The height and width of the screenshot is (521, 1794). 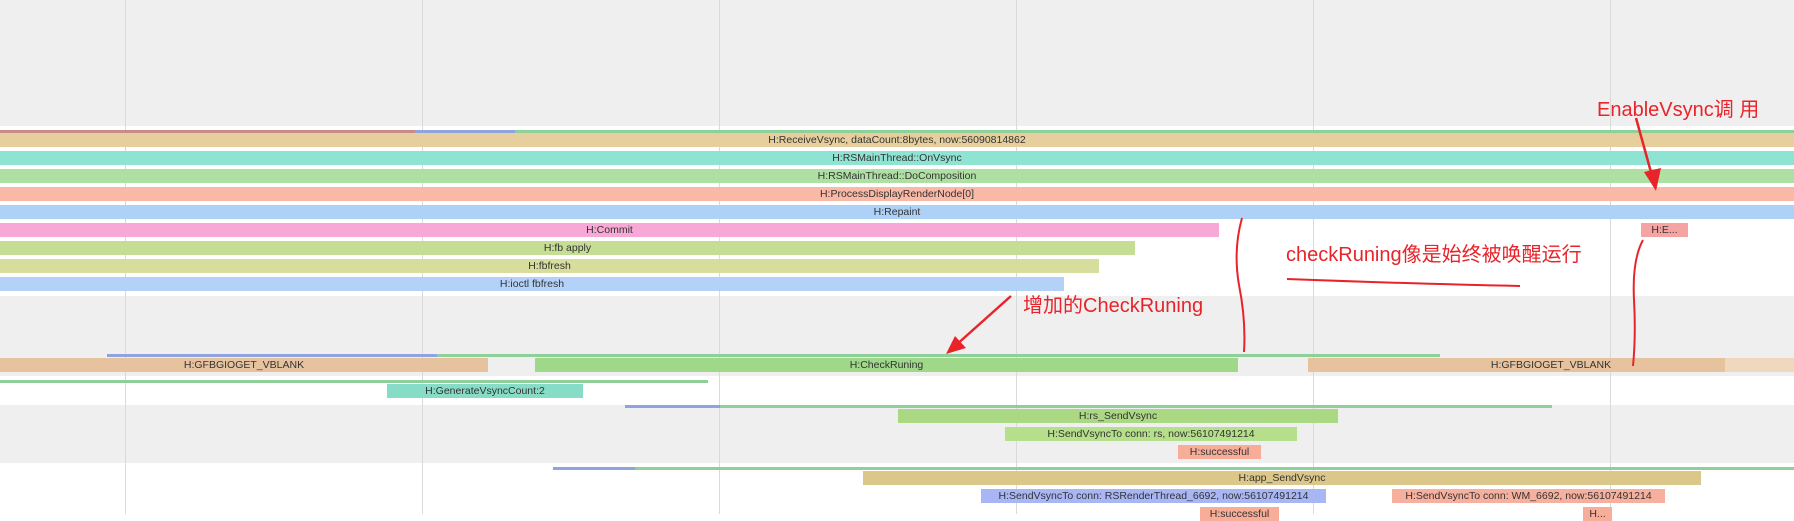 I want to click on hand-line-right, so click(x=1638, y=303).